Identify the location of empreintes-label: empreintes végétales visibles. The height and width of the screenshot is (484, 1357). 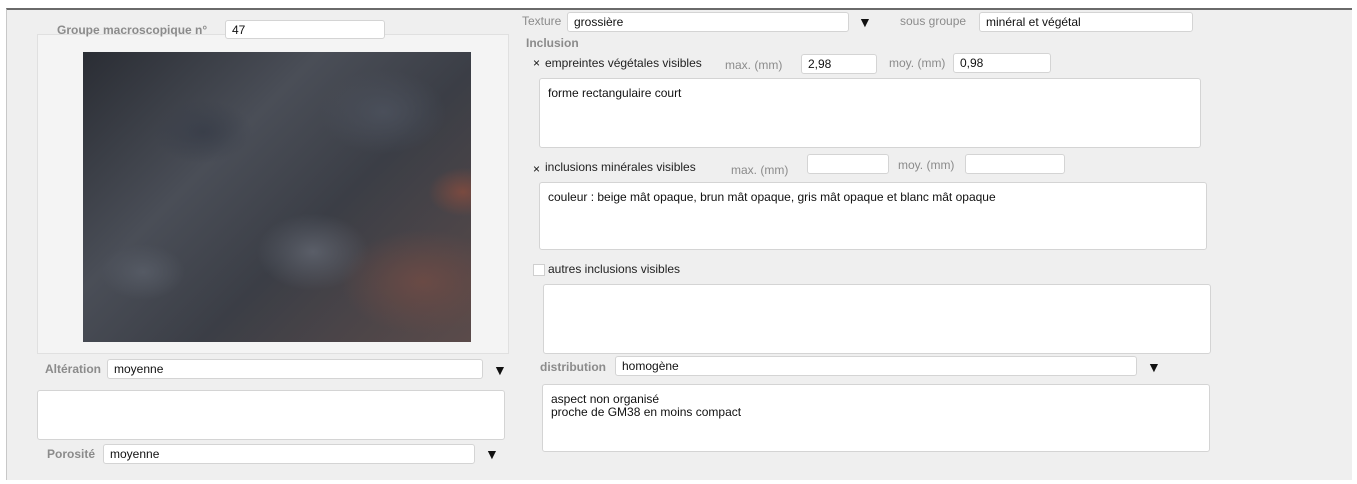
(623, 63).